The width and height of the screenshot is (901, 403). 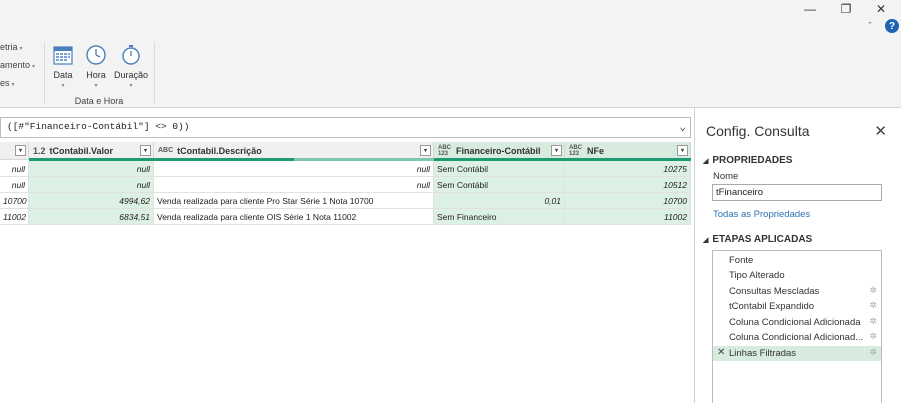 What do you see at coordinates (96, 66) in the screenshot?
I see `time-button: Hora ▾` at bounding box center [96, 66].